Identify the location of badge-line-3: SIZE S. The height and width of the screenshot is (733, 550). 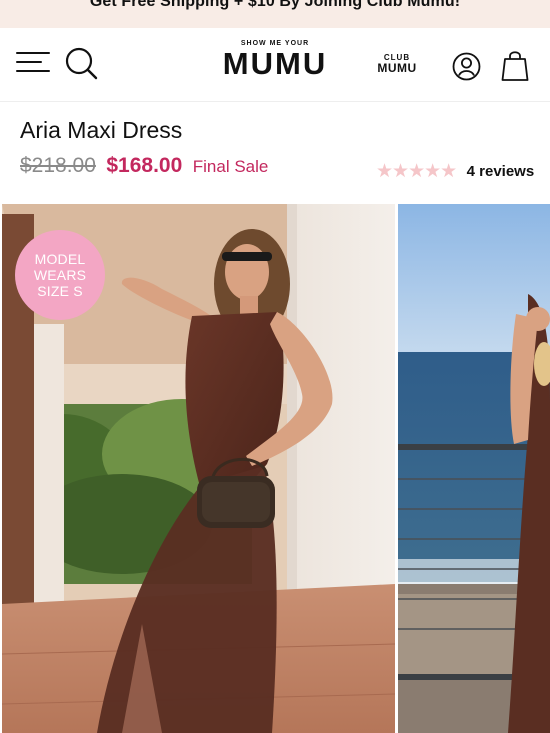
(60, 291).